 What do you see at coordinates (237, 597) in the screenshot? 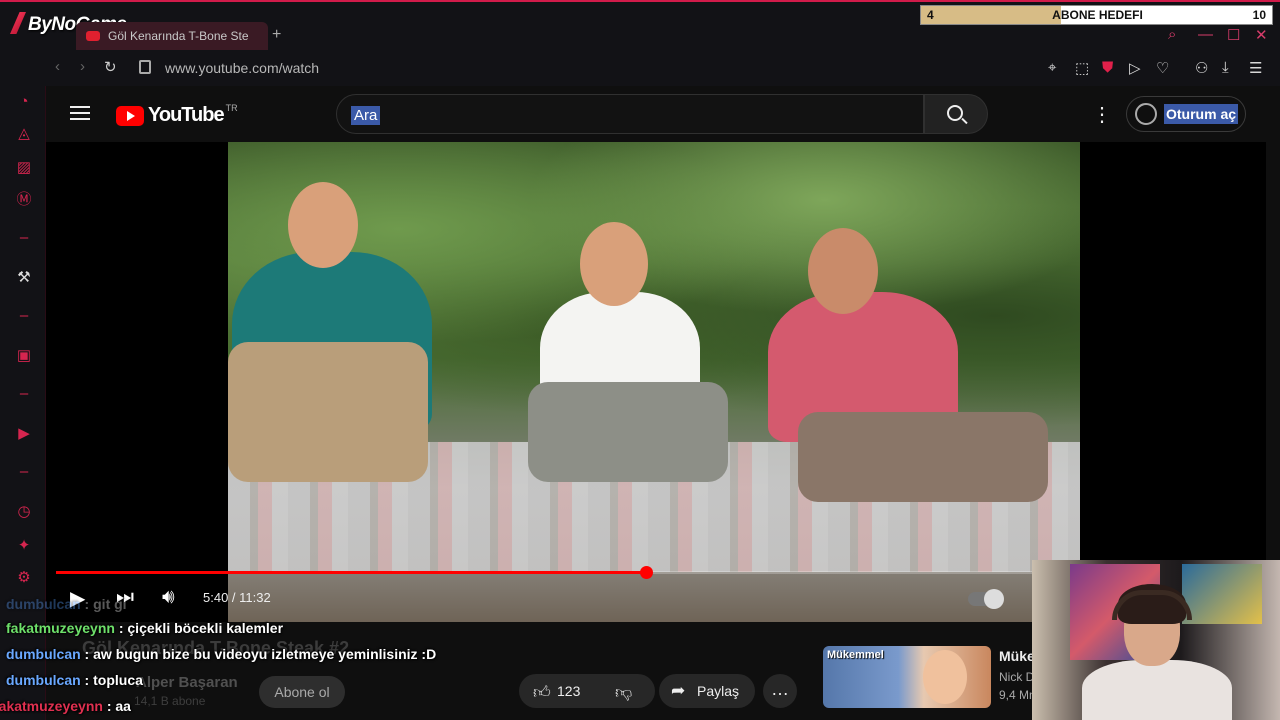
I see `time-display: 5:40 / 11:32` at bounding box center [237, 597].